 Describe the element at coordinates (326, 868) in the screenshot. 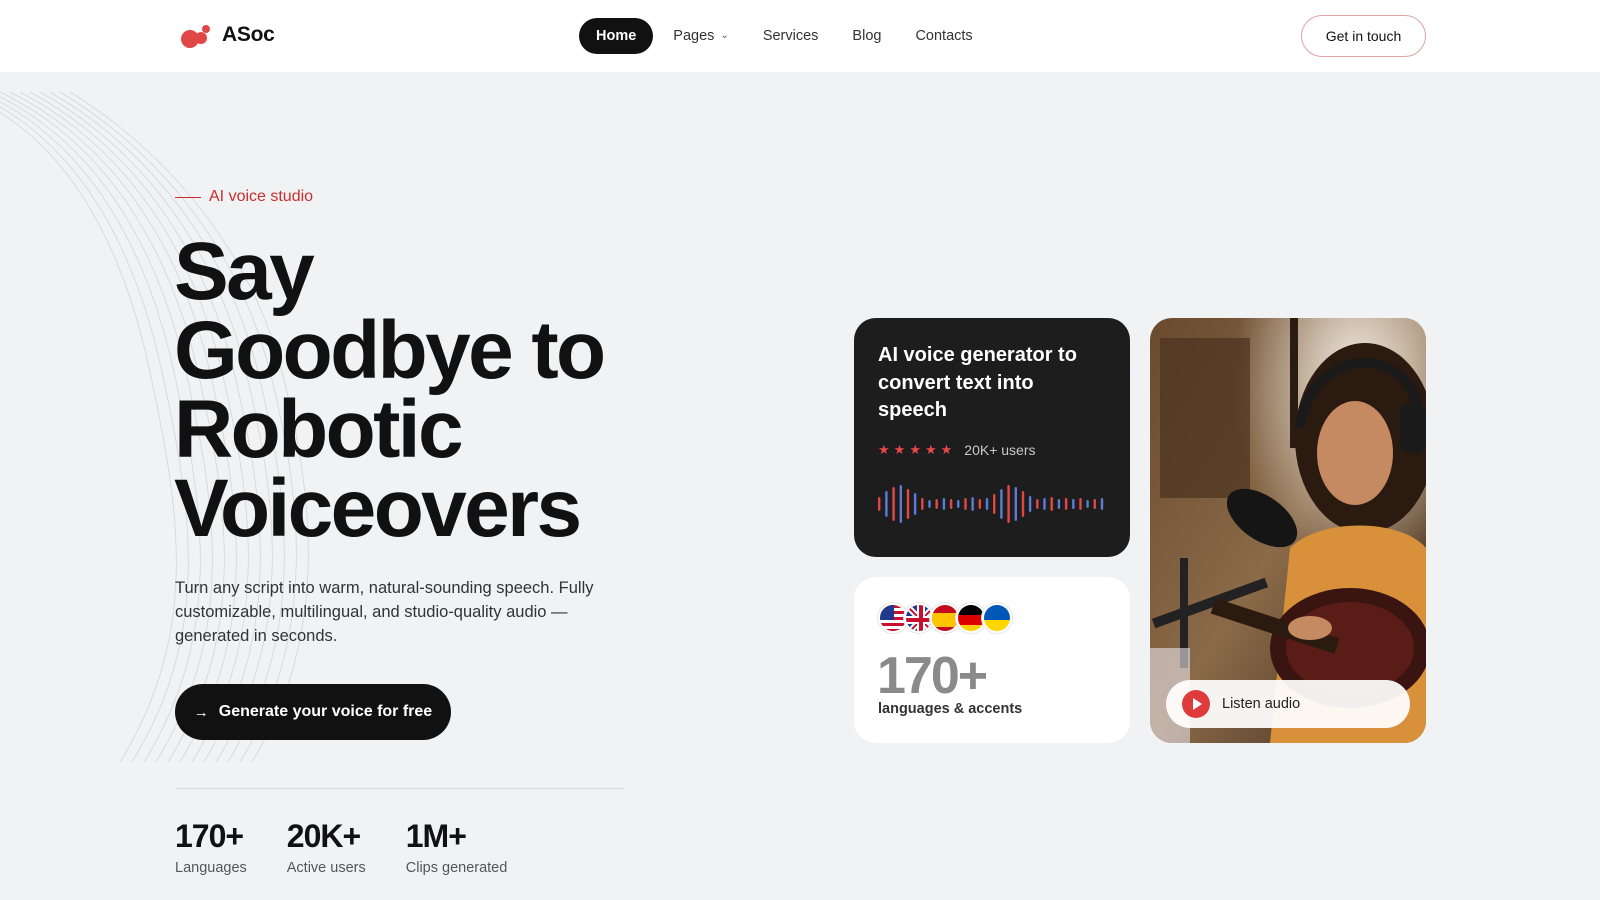

I see `stat-label: Active users` at that location.